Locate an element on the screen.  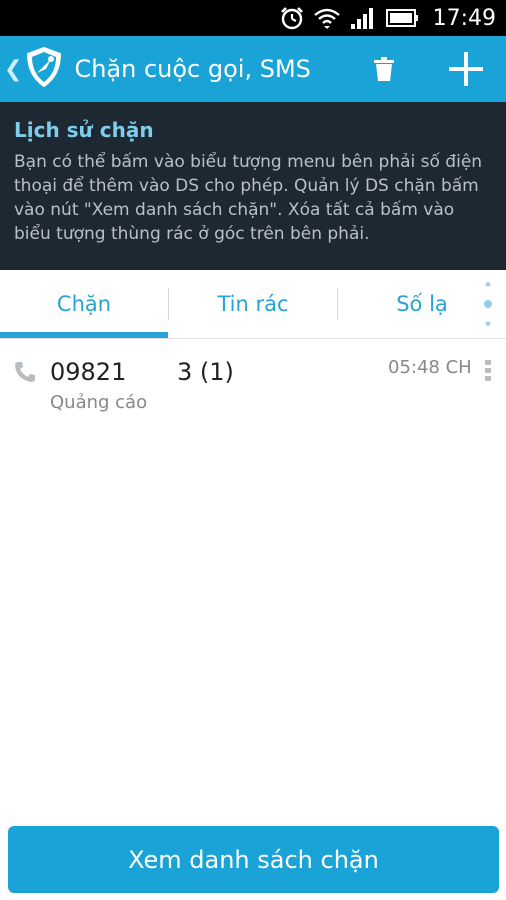
shield-icon is located at coordinates (44, 69).